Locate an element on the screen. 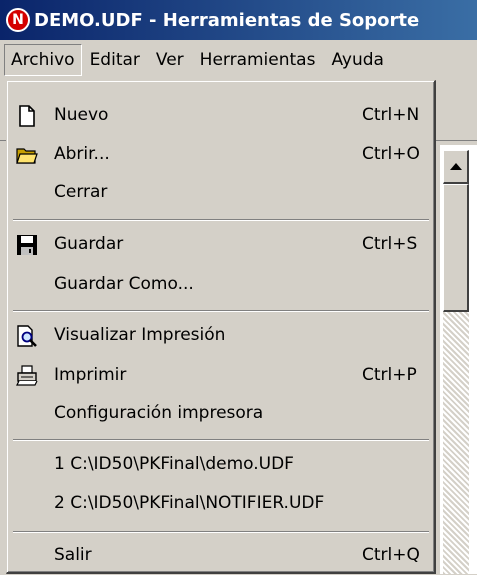 Image resolution: width=477 pixels, height=575 pixels. menu-bar: Archivo Editar Ver Herramientas Ayuda is located at coordinates (238, 60).